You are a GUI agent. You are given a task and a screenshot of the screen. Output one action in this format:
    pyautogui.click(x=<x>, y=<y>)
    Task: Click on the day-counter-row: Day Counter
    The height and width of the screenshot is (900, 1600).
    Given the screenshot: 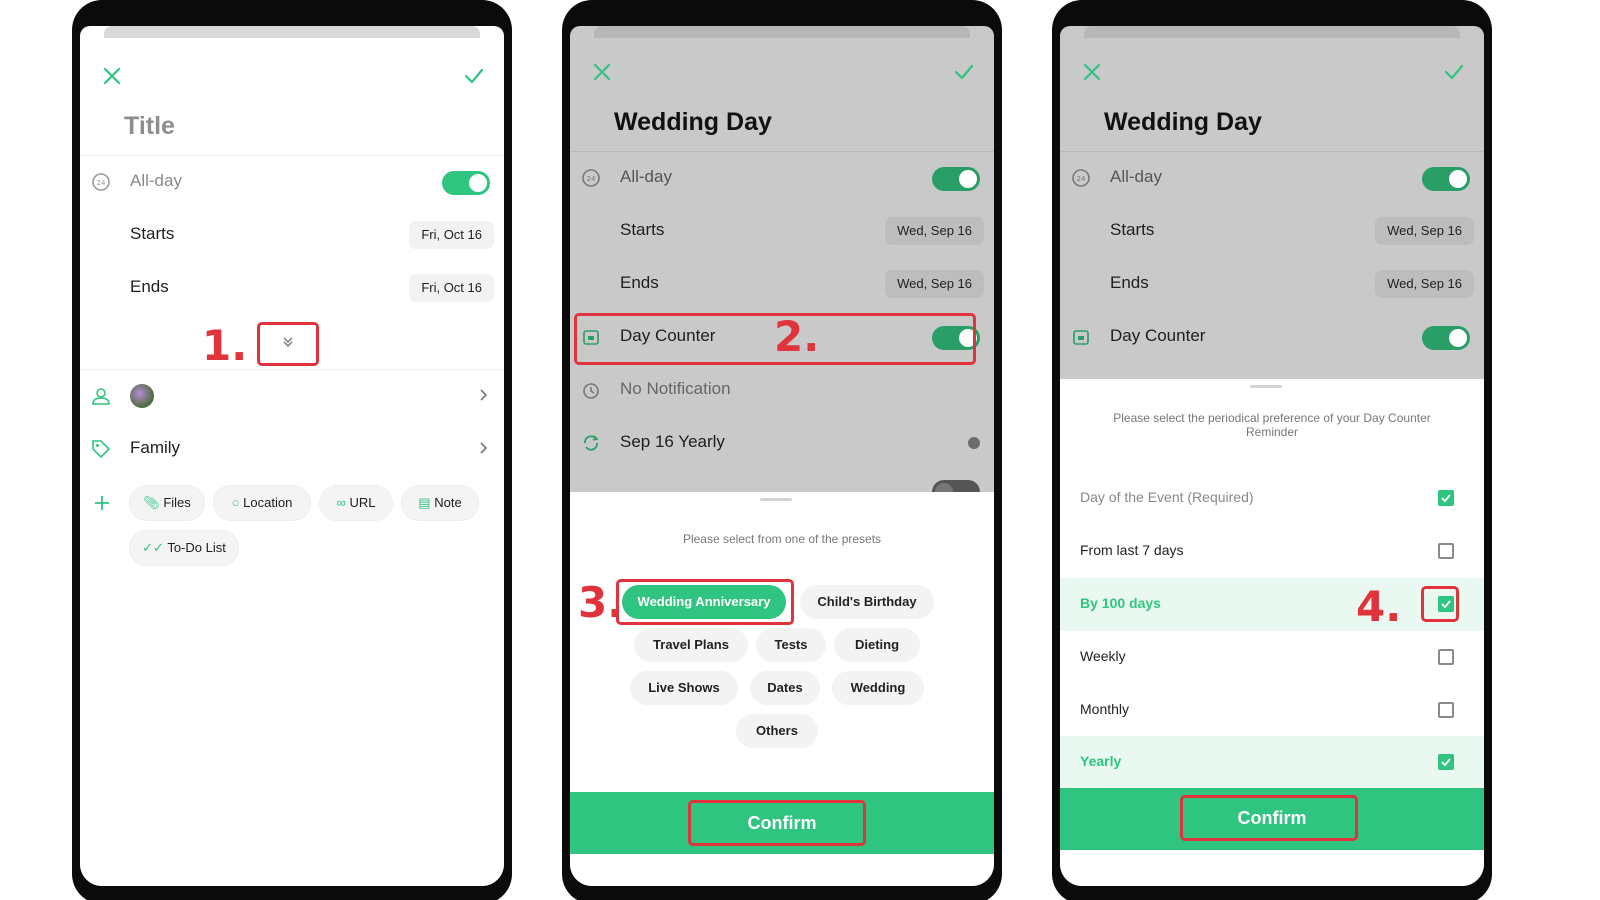 What is the action you would take?
    pyautogui.click(x=1272, y=337)
    